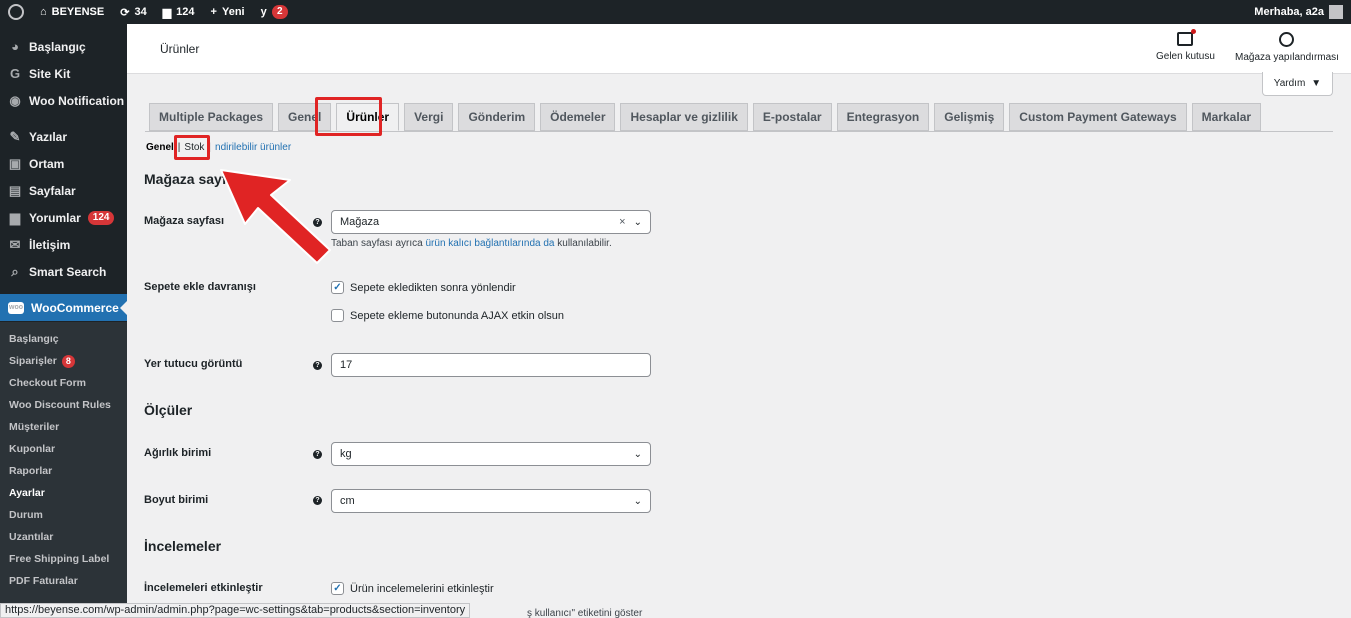 Image resolution: width=1351 pixels, height=618 pixels. What do you see at coordinates (15, 46) in the screenshot?
I see `dashboard-icon: ◕` at bounding box center [15, 46].